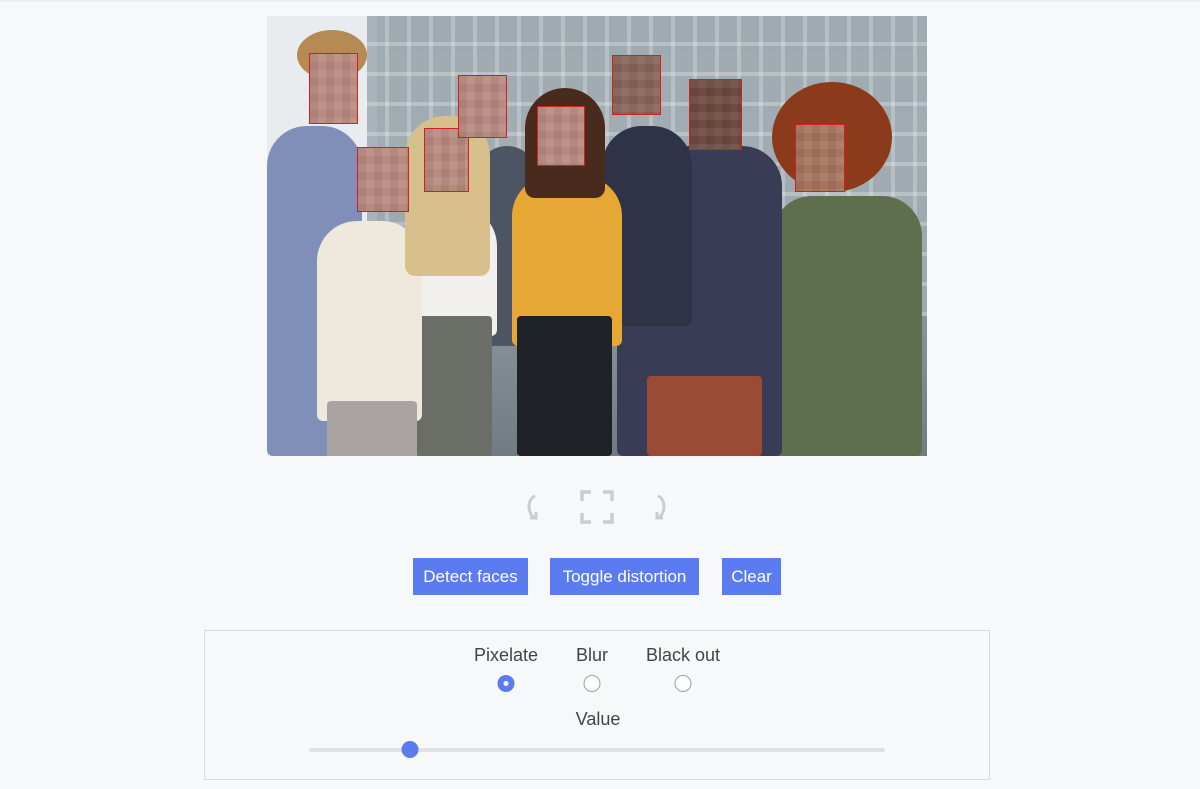 This screenshot has width=1200, height=789. Describe the element at coordinates (592, 655) in the screenshot. I see `blur-label: Blur` at that location.